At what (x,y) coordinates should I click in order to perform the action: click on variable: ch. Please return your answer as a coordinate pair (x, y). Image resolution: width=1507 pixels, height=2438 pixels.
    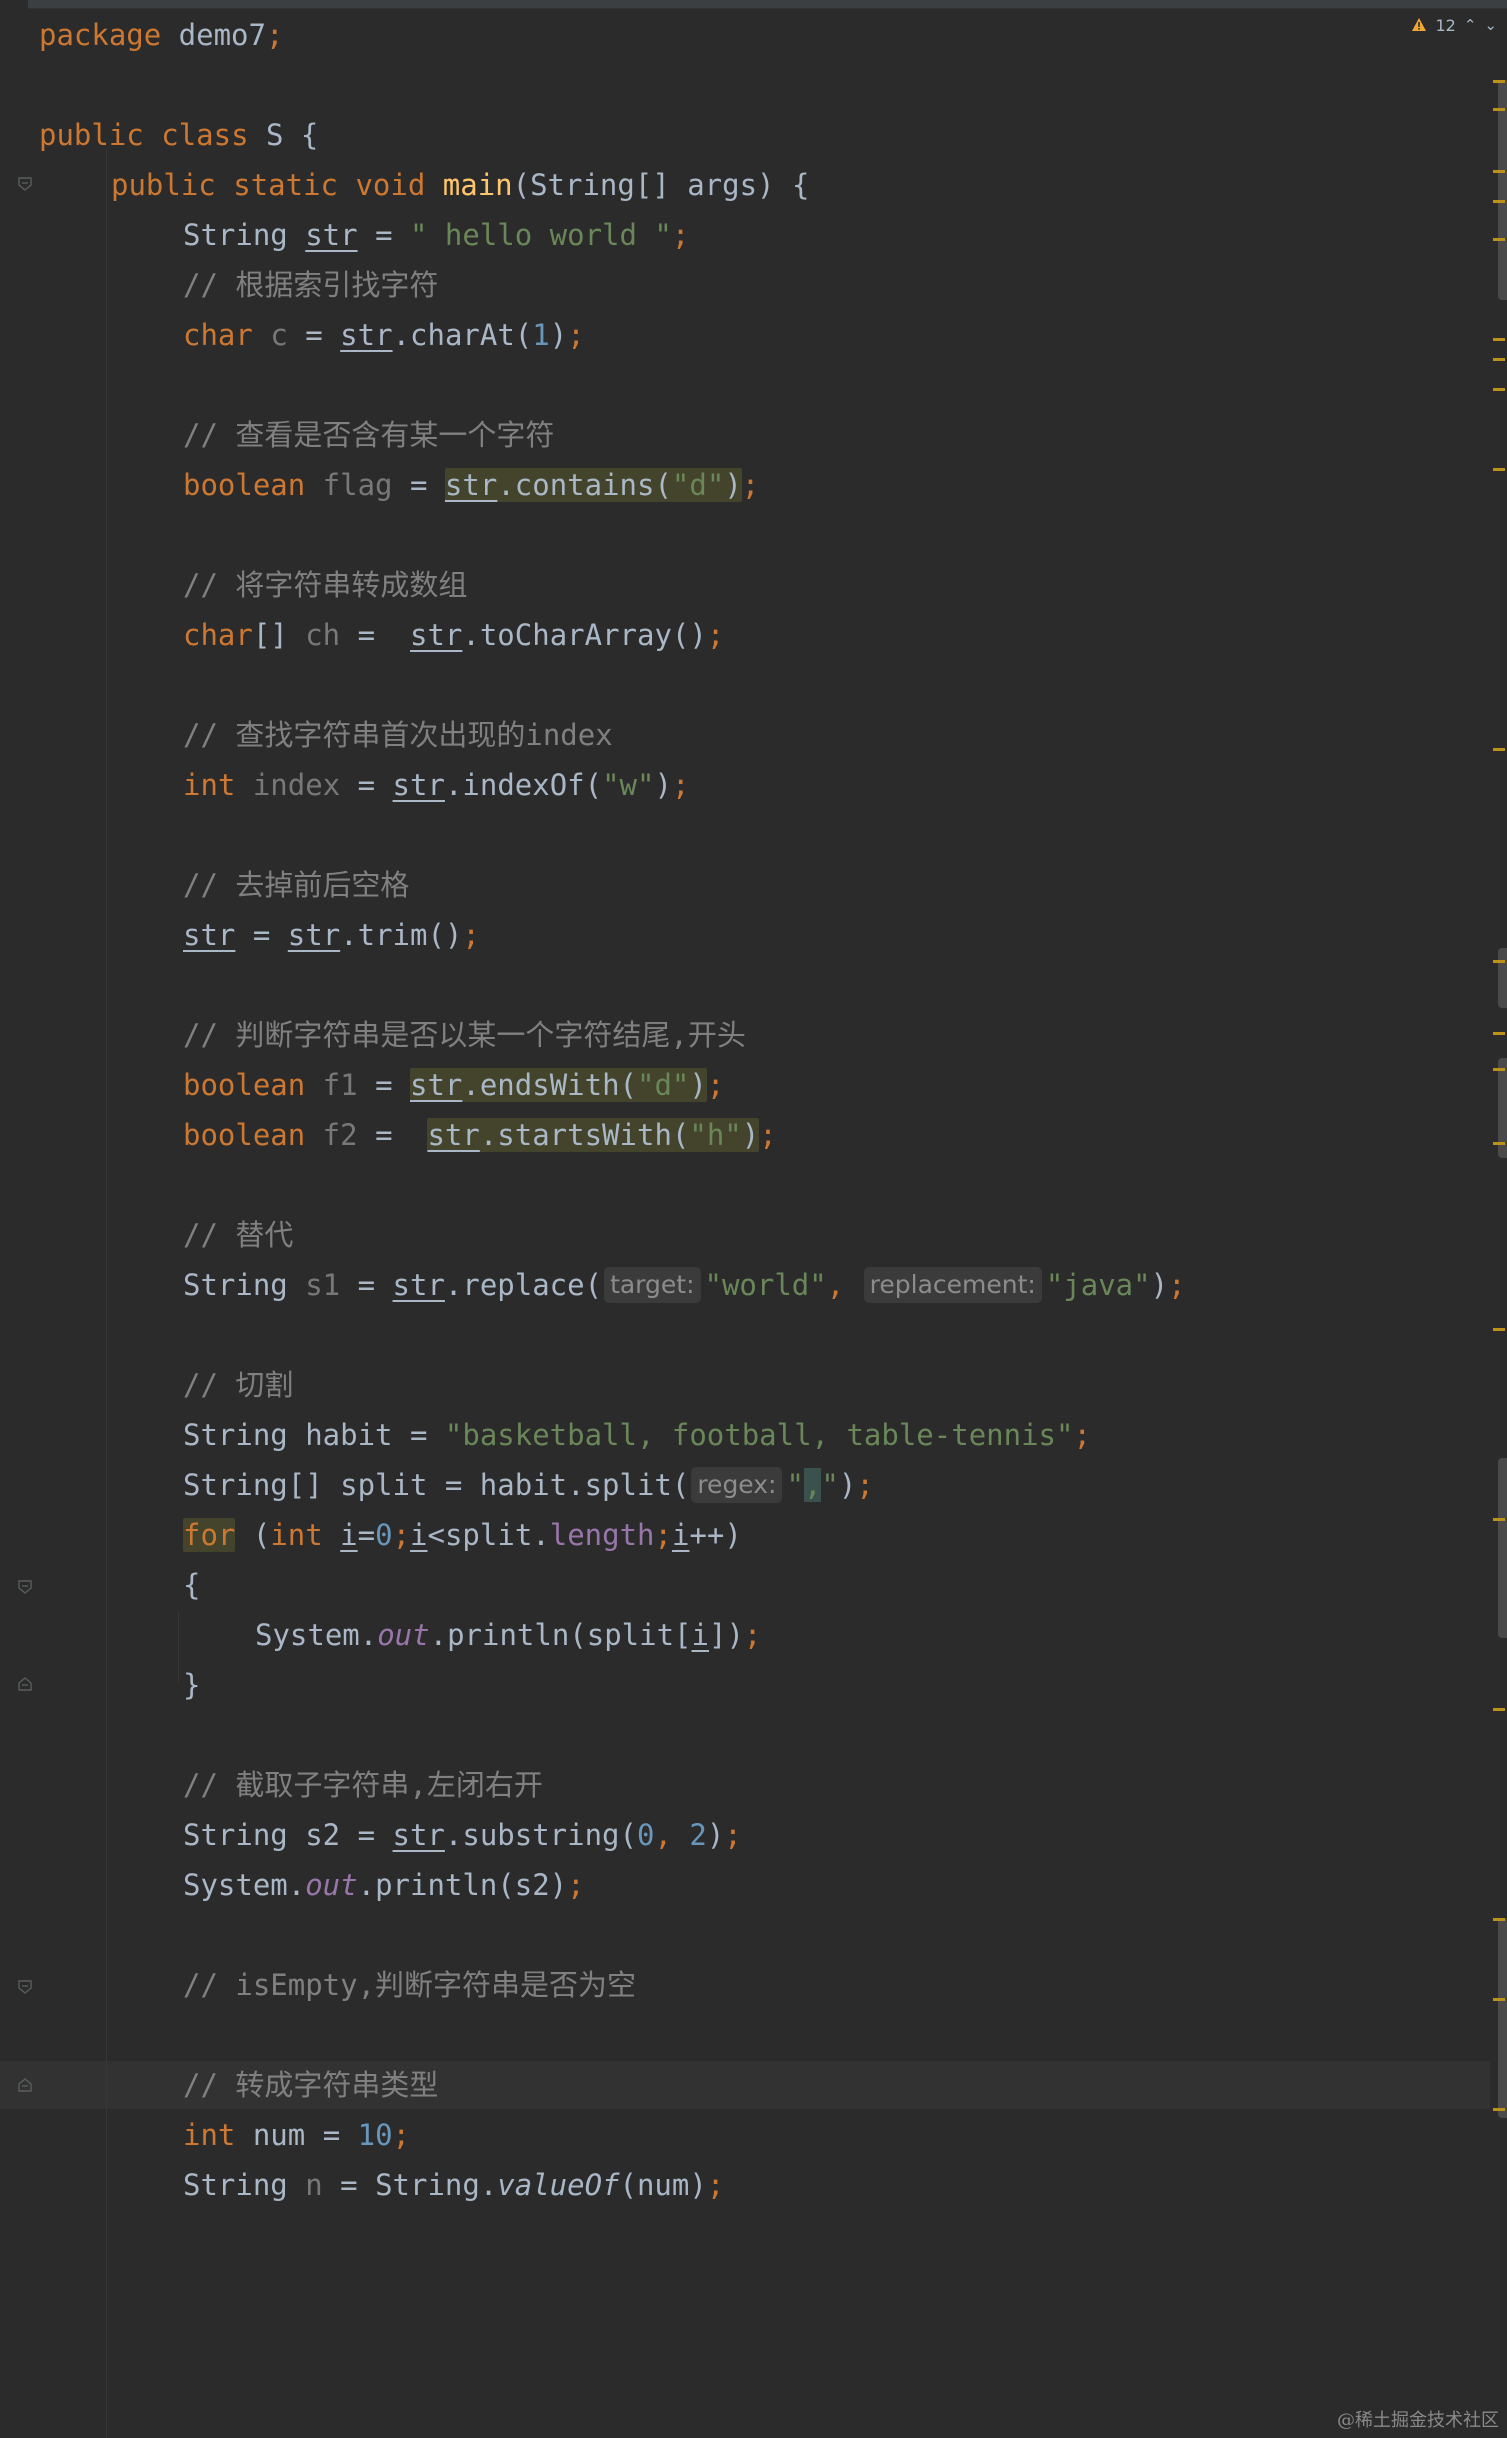
    Looking at the image, I should click on (314, 635).